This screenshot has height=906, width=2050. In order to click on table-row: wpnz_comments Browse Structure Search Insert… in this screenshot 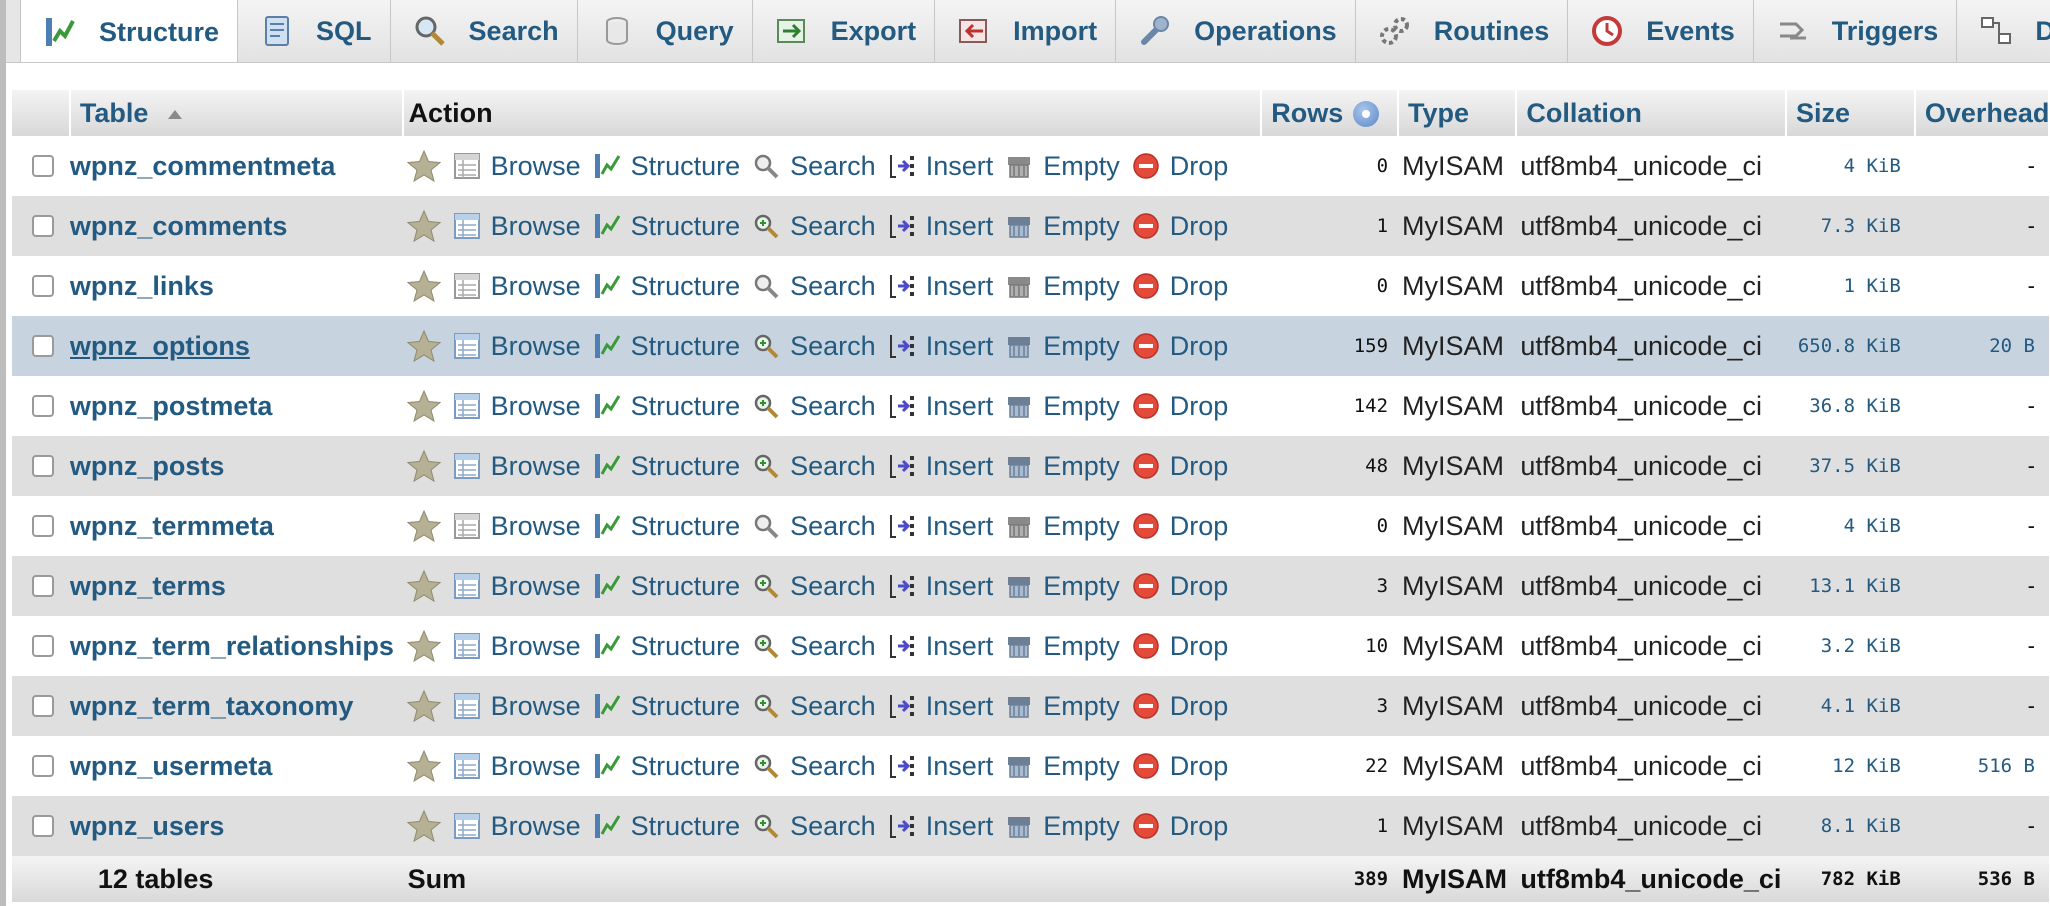, I will do `click(1030, 226)`.